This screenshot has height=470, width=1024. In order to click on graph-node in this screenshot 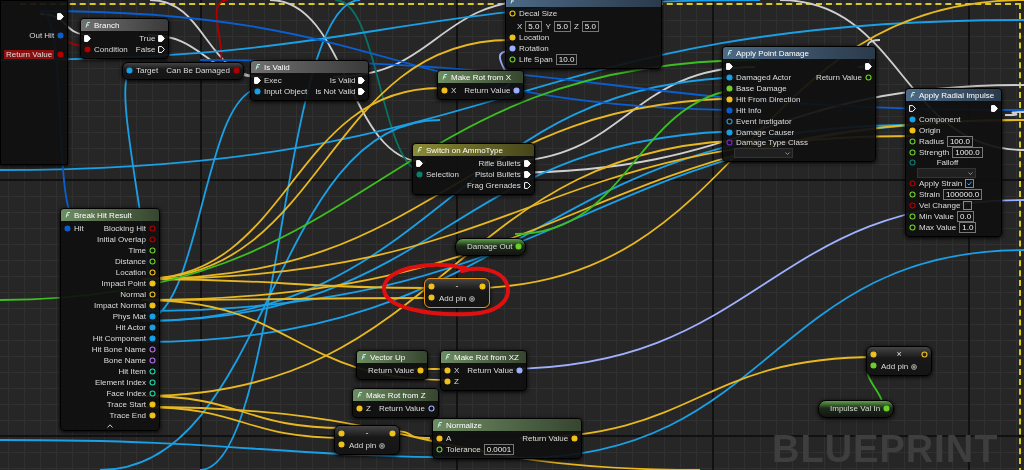, I will do `click(110, 319)`.